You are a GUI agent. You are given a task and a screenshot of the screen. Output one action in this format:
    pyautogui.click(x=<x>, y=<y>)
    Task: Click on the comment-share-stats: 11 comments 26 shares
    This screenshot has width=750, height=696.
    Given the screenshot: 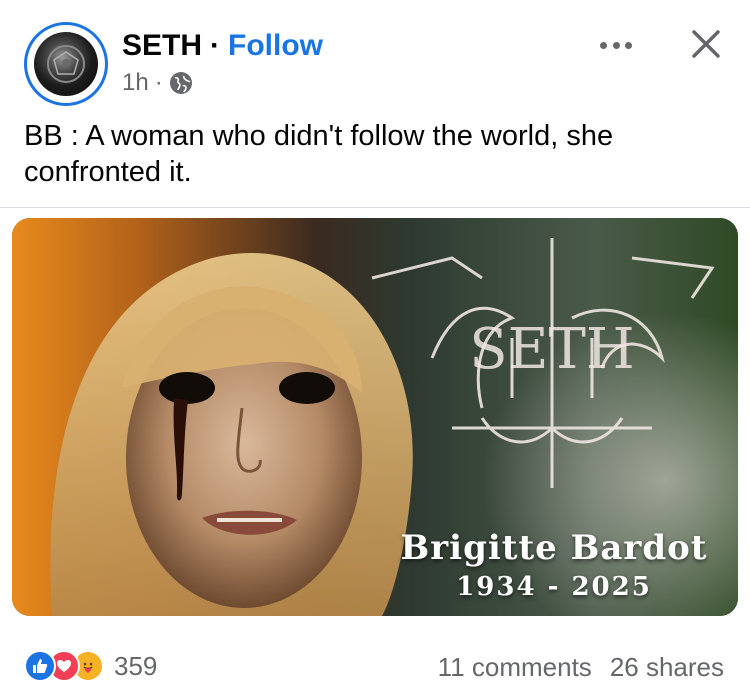 What is the action you would take?
    pyautogui.click(x=581, y=667)
    